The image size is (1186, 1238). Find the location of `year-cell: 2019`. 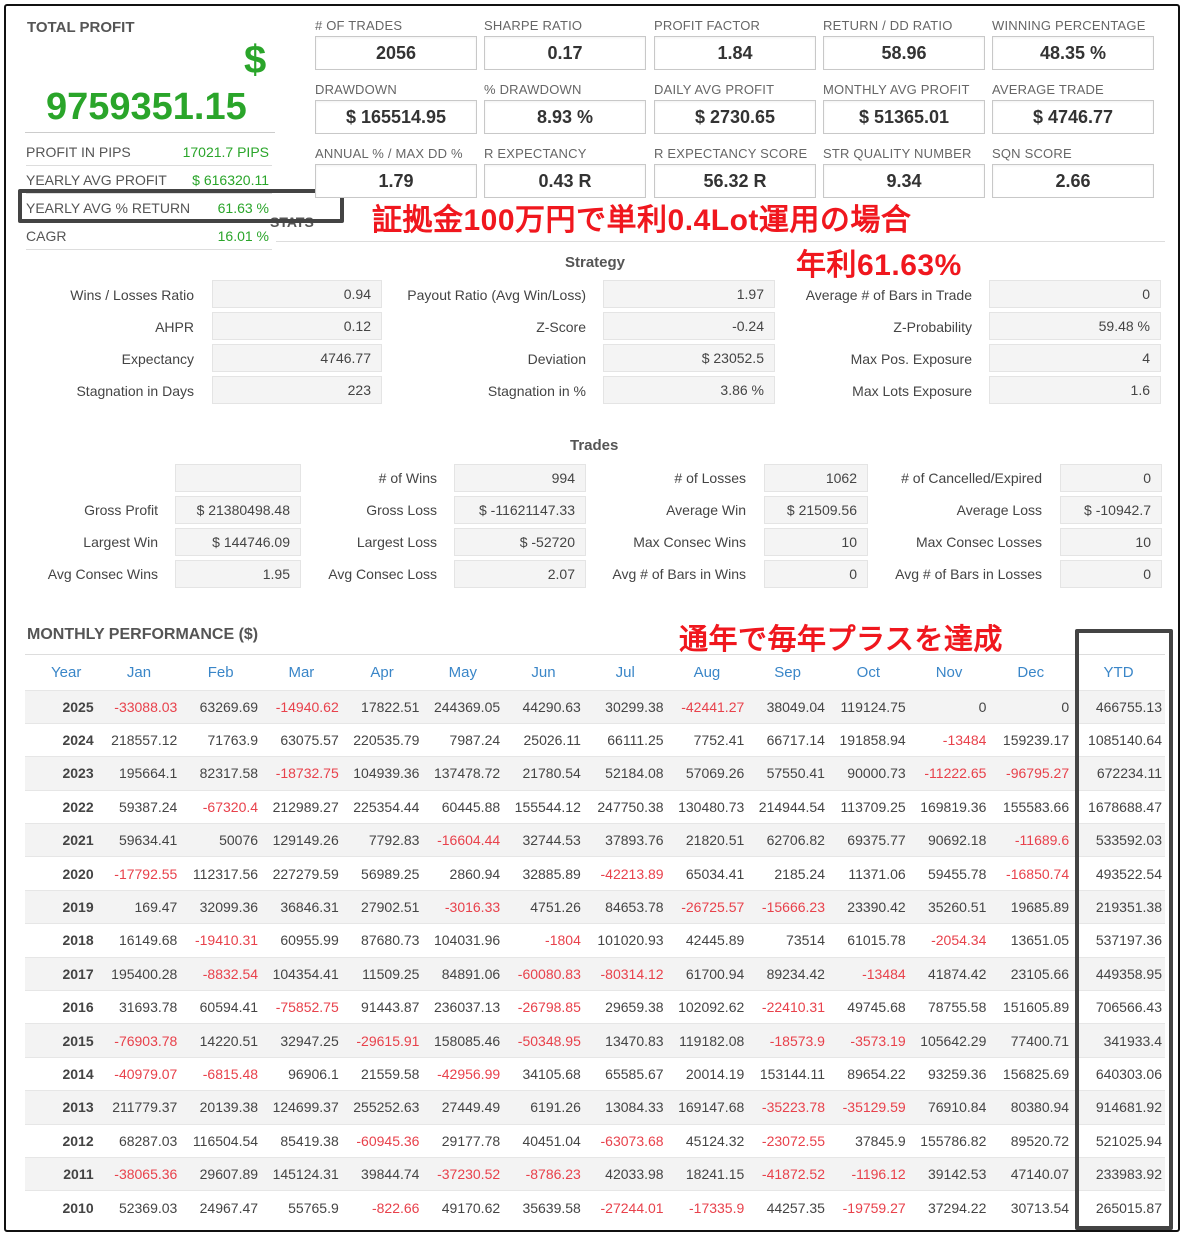

year-cell: 2019 is located at coordinates (61, 906).